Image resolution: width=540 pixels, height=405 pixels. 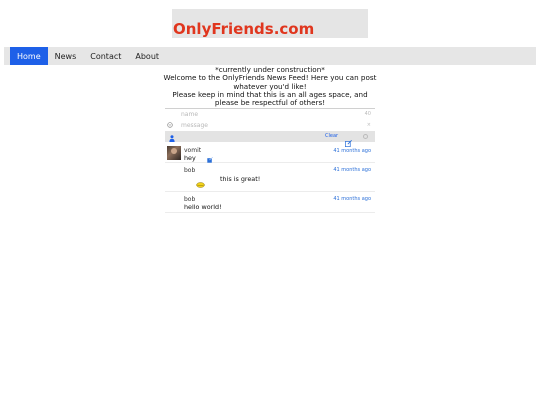 I want to click on post-item: vomit hey 41 months ago, so click(x=270, y=152).